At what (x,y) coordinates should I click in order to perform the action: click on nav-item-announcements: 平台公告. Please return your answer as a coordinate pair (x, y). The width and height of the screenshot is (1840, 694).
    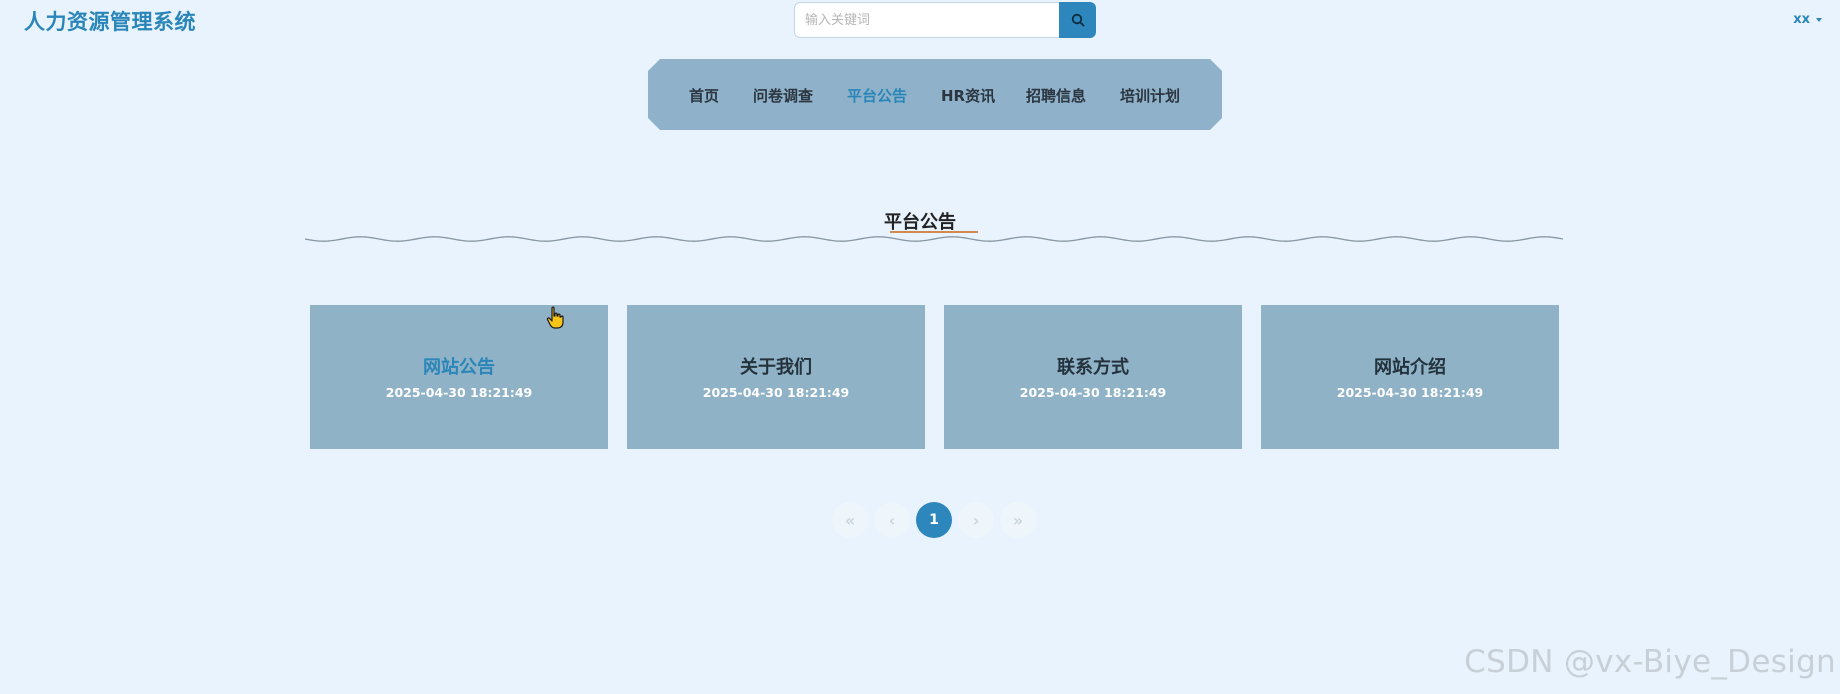
    Looking at the image, I should click on (877, 95).